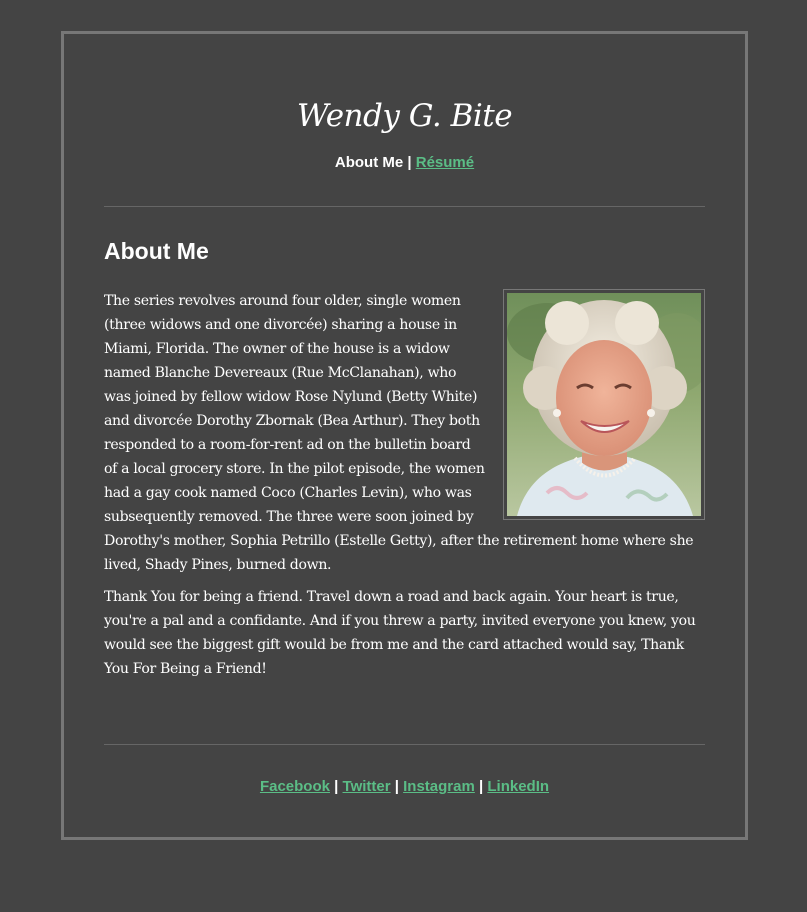 The width and height of the screenshot is (807, 912). What do you see at coordinates (518, 786) in the screenshot?
I see `linkedin-link: LinkedIn` at bounding box center [518, 786].